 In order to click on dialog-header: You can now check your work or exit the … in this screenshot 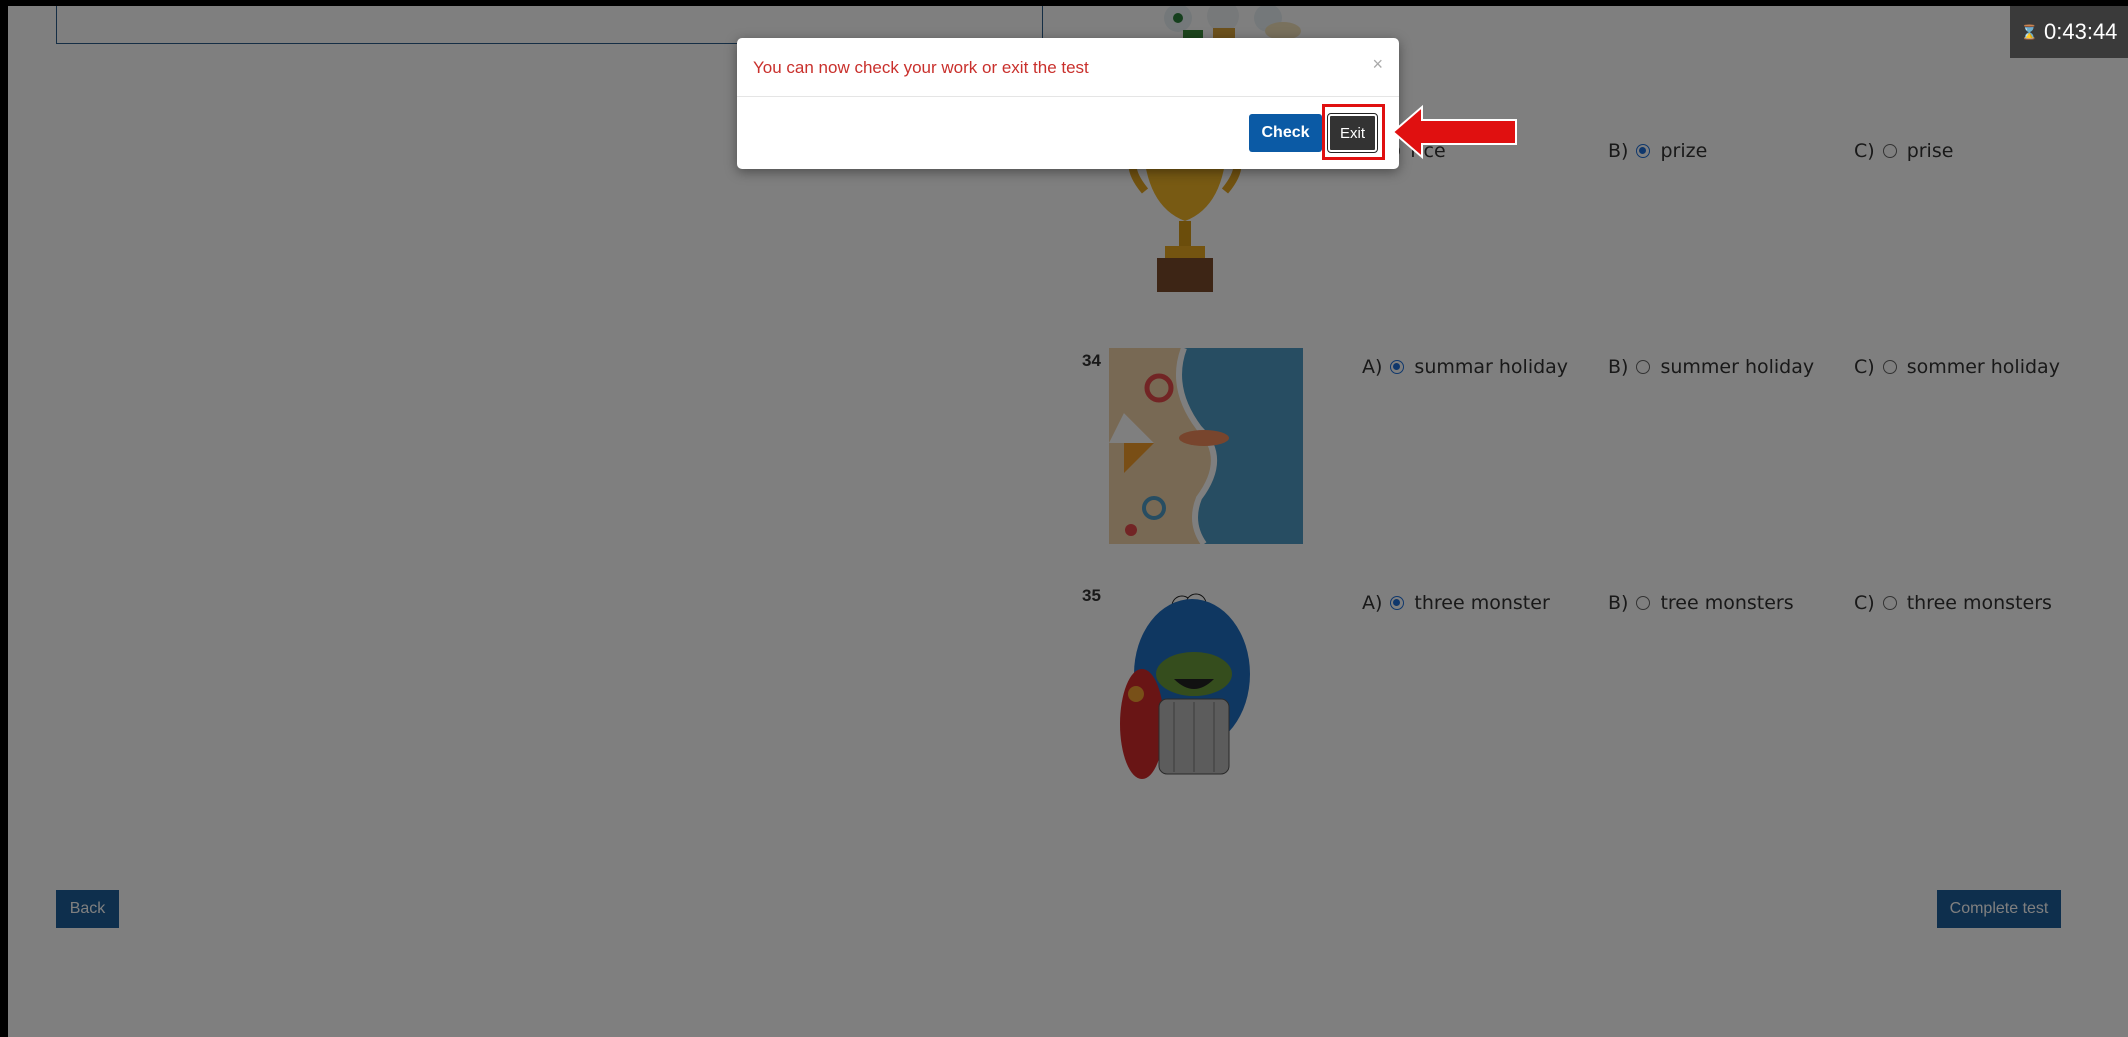, I will do `click(1068, 67)`.